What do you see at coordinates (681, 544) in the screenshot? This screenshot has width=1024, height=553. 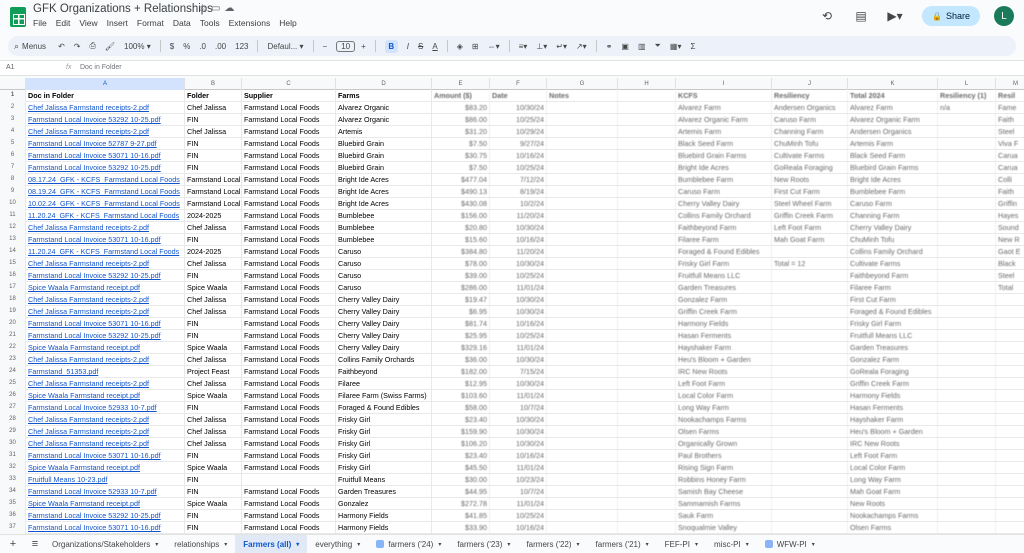 I see `sheet-tab: FEF-PI ▾` at bounding box center [681, 544].